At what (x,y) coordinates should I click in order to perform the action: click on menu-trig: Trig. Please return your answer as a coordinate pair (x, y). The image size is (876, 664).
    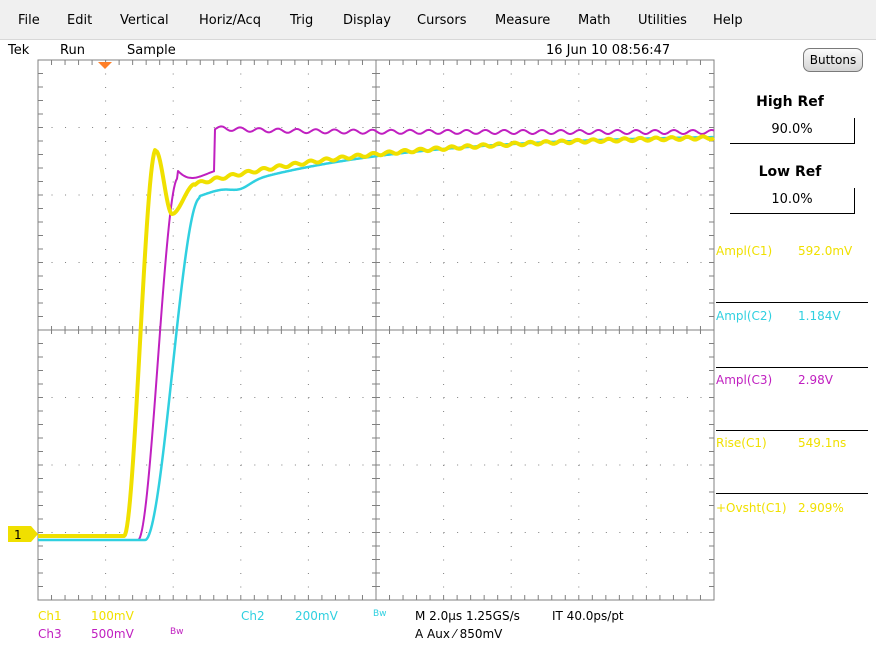
    Looking at the image, I should click on (301, 20).